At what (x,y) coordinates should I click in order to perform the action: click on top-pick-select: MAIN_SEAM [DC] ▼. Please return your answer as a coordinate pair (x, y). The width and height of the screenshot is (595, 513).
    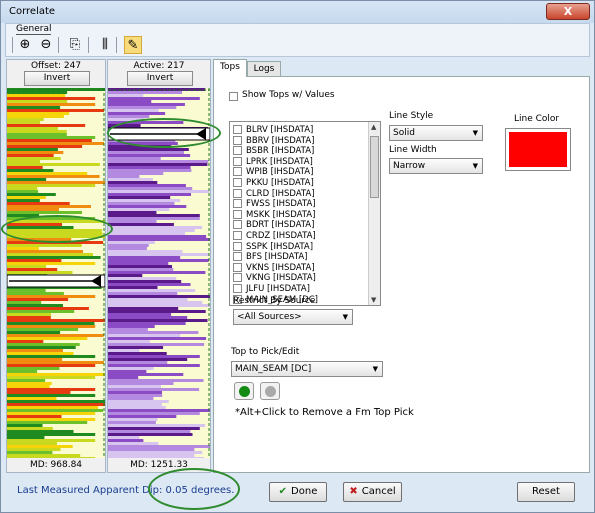
    Looking at the image, I should click on (307, 369).